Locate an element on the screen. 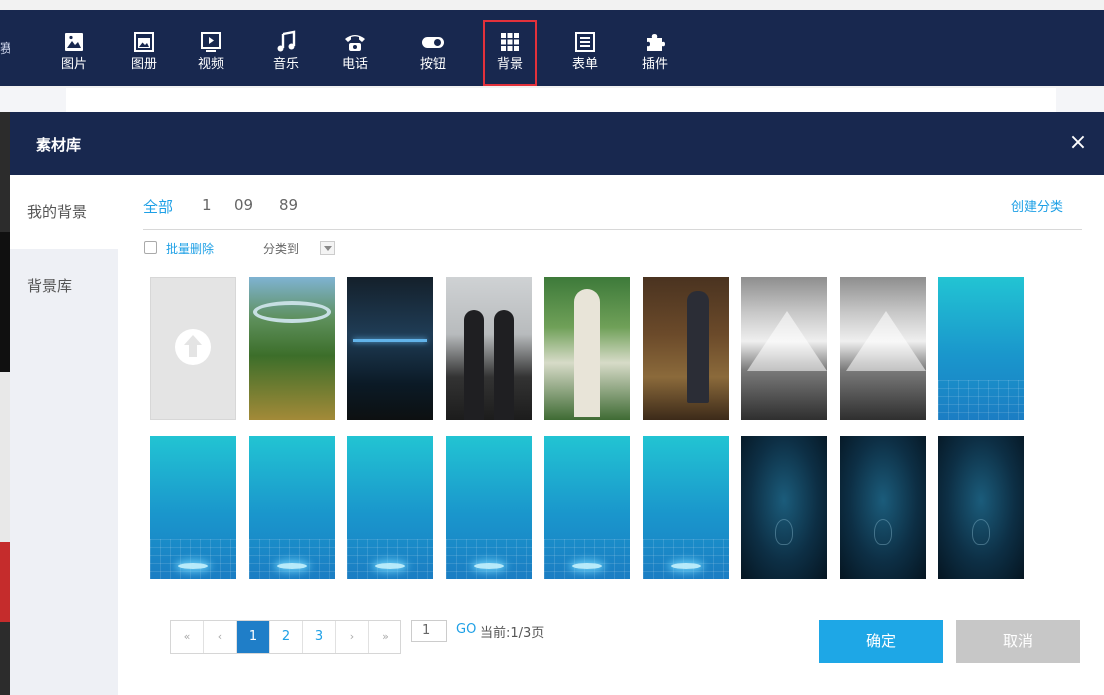 This screenshot has height=695, width=1104. toolbar-button-7: 表单 is located at coordinates (585, 53).